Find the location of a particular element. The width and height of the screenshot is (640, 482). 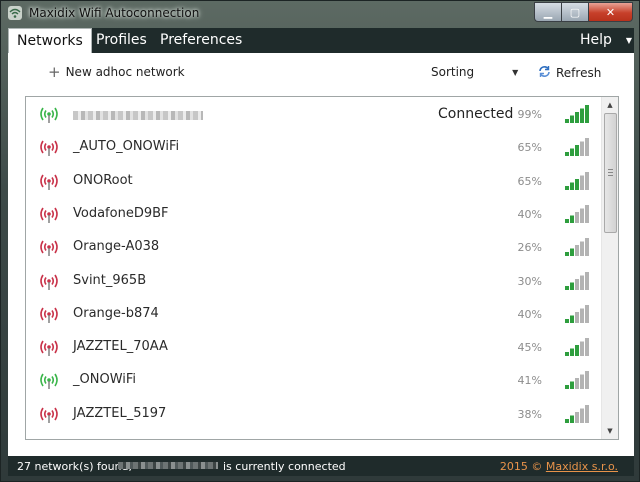

network-name: JAZZTEL_70AA is located at coordinates (120, 347).